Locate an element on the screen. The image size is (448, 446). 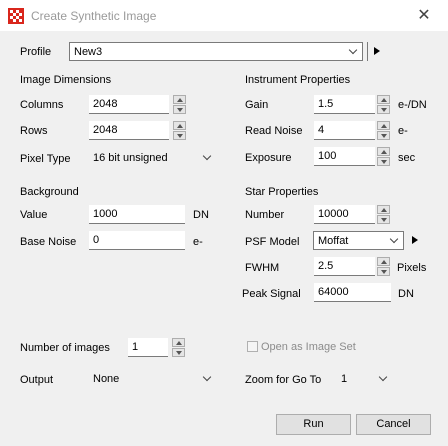
gain-label: Gain is located at coordinates (257, 105).